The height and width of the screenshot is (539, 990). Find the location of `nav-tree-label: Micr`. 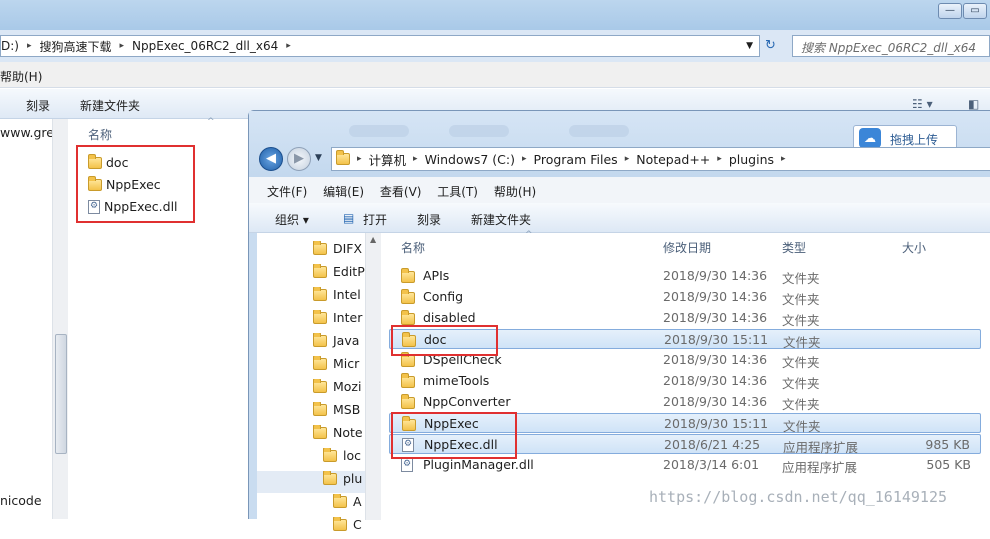

nav-tree-label: Micr is located at coordinates (346, 363).